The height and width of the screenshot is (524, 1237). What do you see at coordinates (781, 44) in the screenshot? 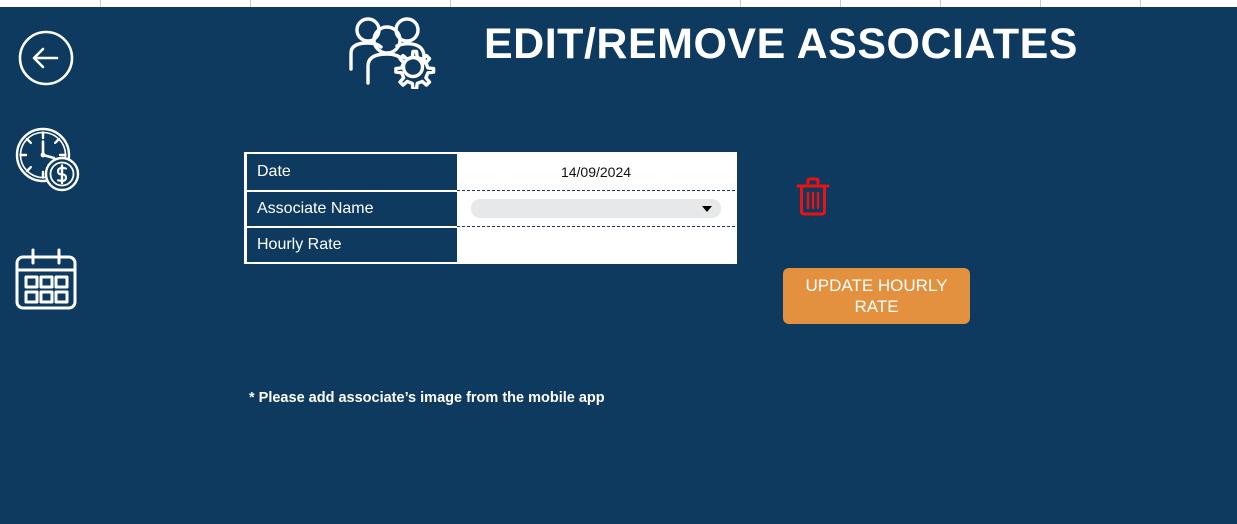
I see `page-title: EDIT/REMOVE ASSOCIATES` at bounding box center [781, 44].